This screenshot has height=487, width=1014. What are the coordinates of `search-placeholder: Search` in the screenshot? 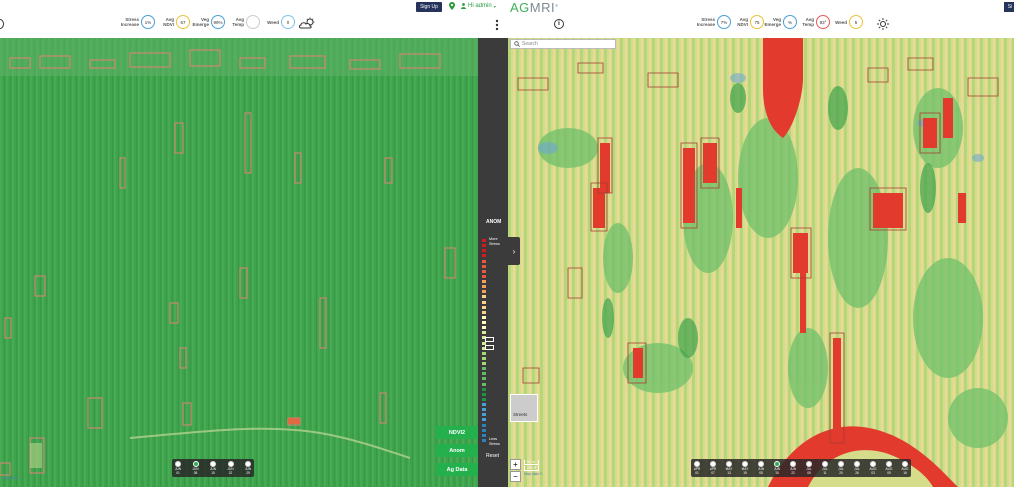 It's located at (530, 44).